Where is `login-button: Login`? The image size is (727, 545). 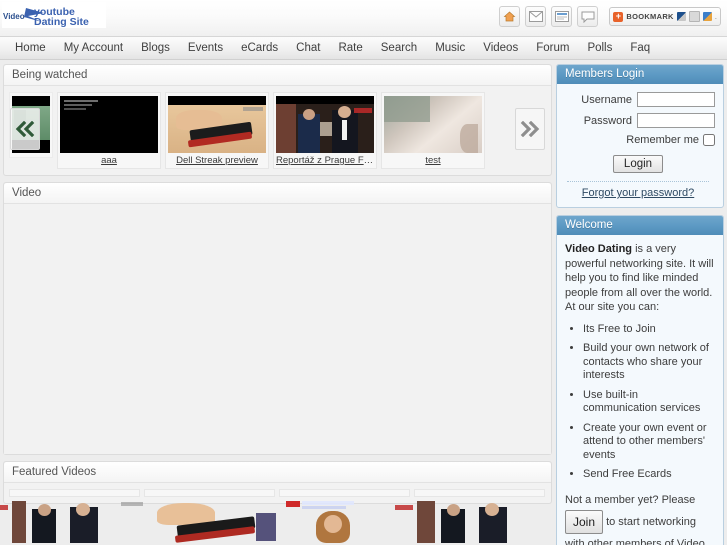
login-button: Login is located at coordinates (638, 164).